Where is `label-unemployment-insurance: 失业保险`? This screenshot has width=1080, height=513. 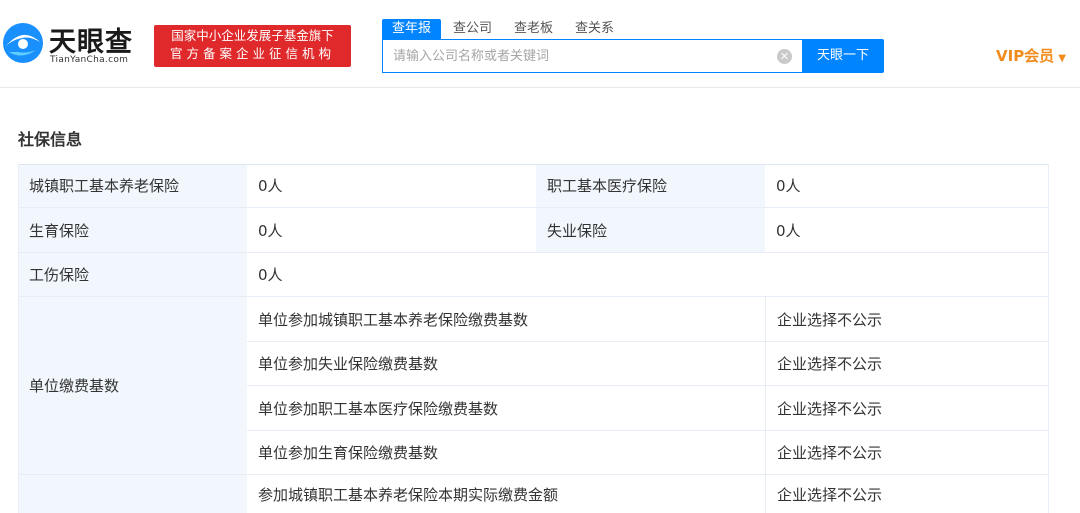
label-unemployment-insurance: 失业保险 is located at coordinates (650, 230).